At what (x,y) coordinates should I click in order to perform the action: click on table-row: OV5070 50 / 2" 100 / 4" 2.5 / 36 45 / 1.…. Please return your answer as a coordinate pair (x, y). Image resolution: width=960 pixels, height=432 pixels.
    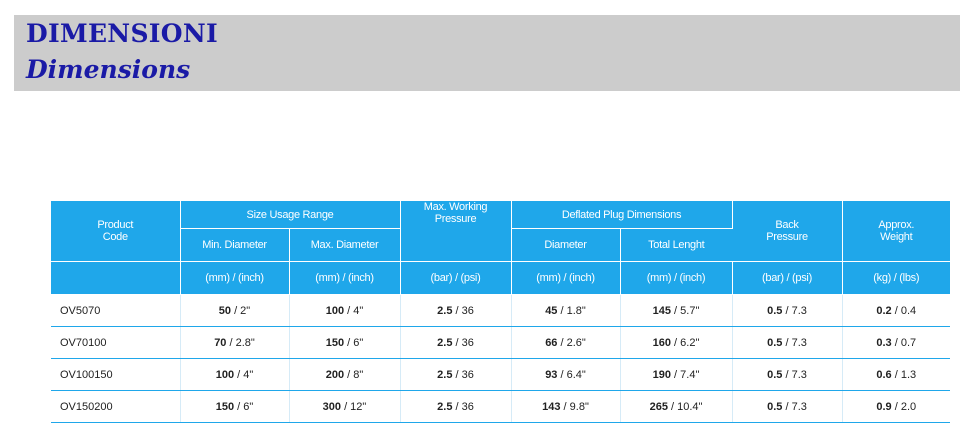
    Looking at the image, I should click on (500, 310).